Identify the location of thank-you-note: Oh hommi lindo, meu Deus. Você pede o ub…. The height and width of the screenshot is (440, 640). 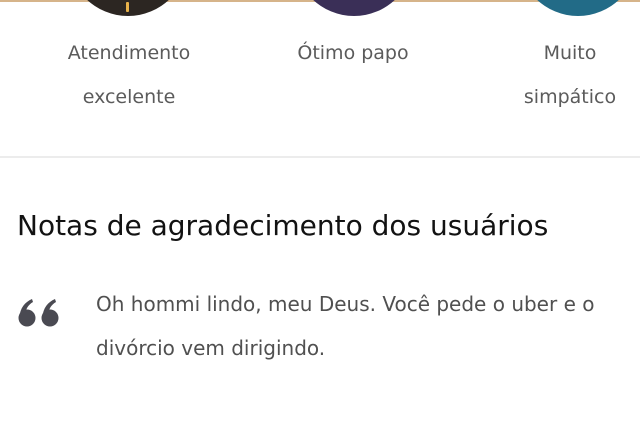
(345, 326).